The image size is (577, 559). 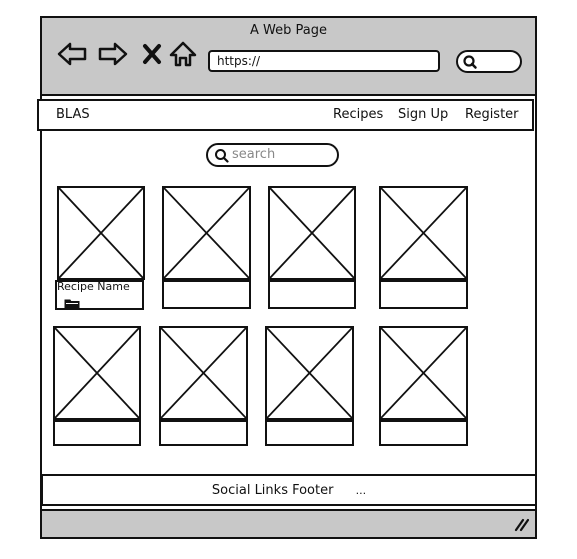 I want to click on nav-link-sign-up: Sign Up, so click(x=423, y=114).